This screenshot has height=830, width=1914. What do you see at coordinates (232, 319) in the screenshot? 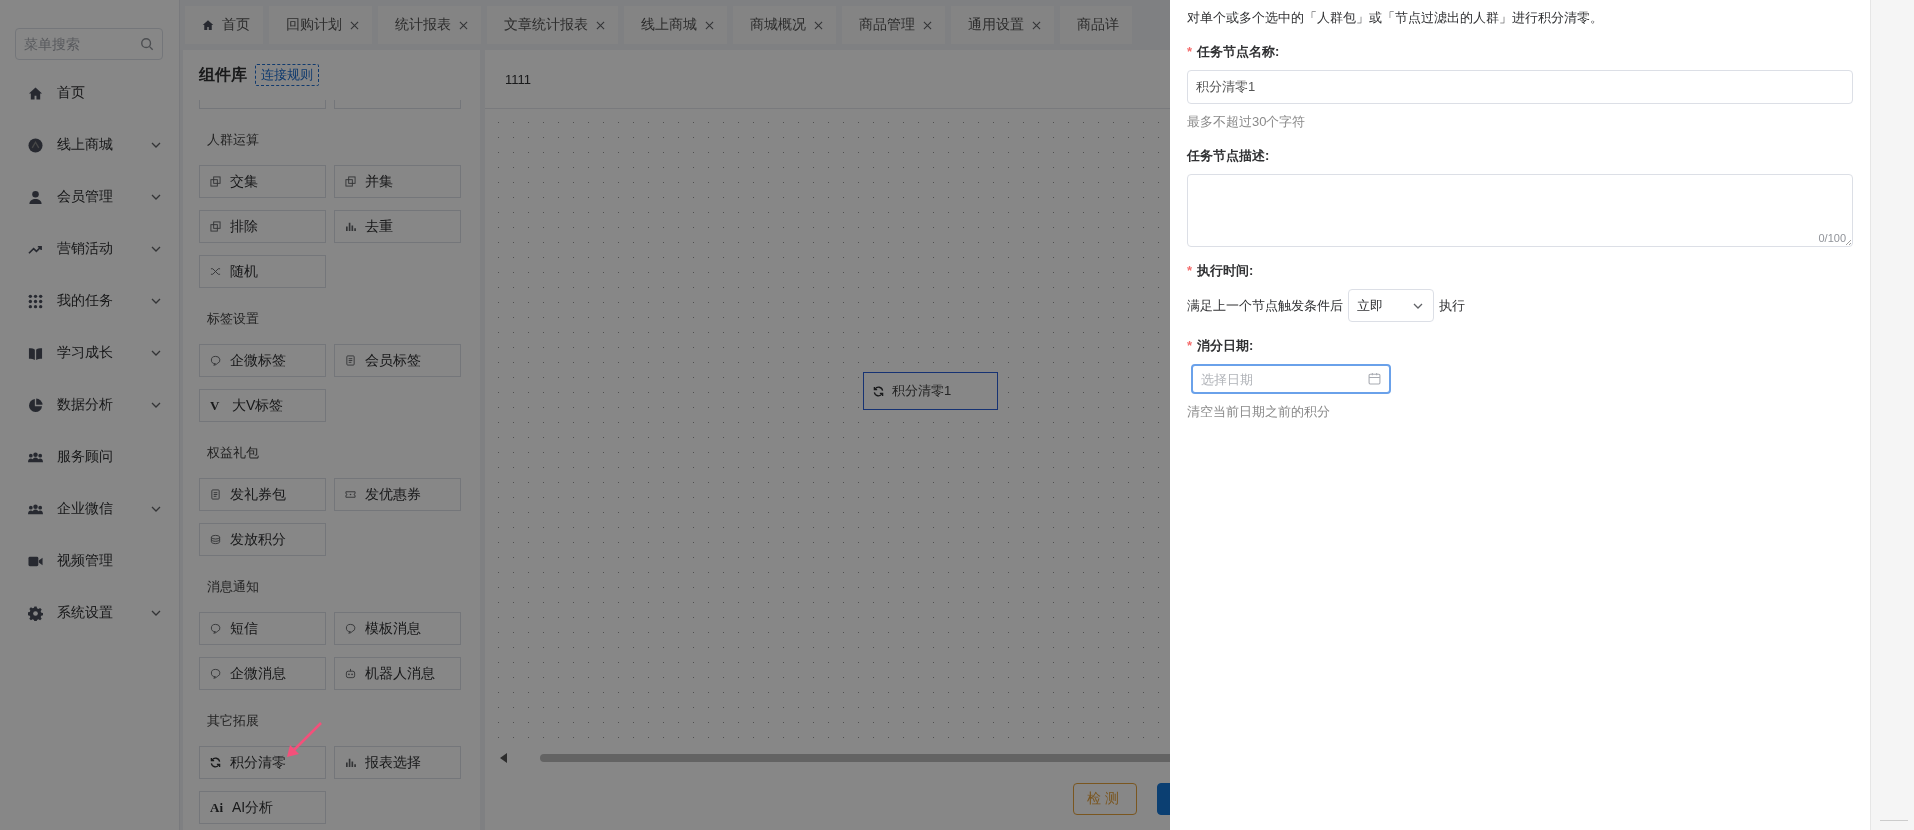
I see `group-title: 标签设置` at bounding box center [232, 319].